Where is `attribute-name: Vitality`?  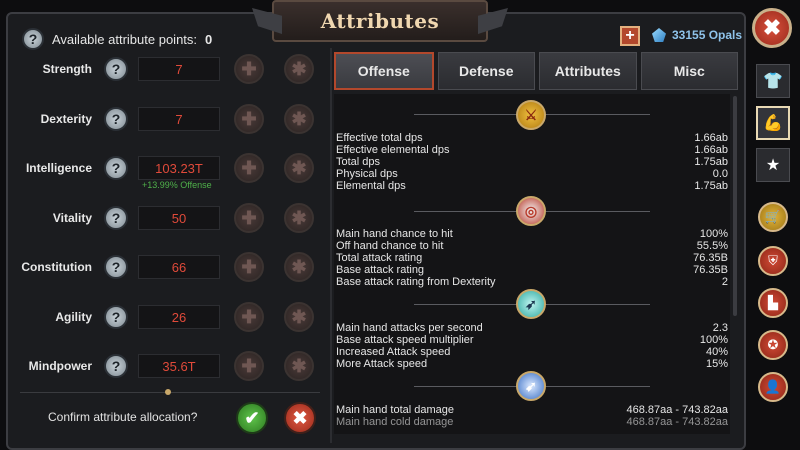 attribute-name: Vitality is located at coordinates (72, 218).